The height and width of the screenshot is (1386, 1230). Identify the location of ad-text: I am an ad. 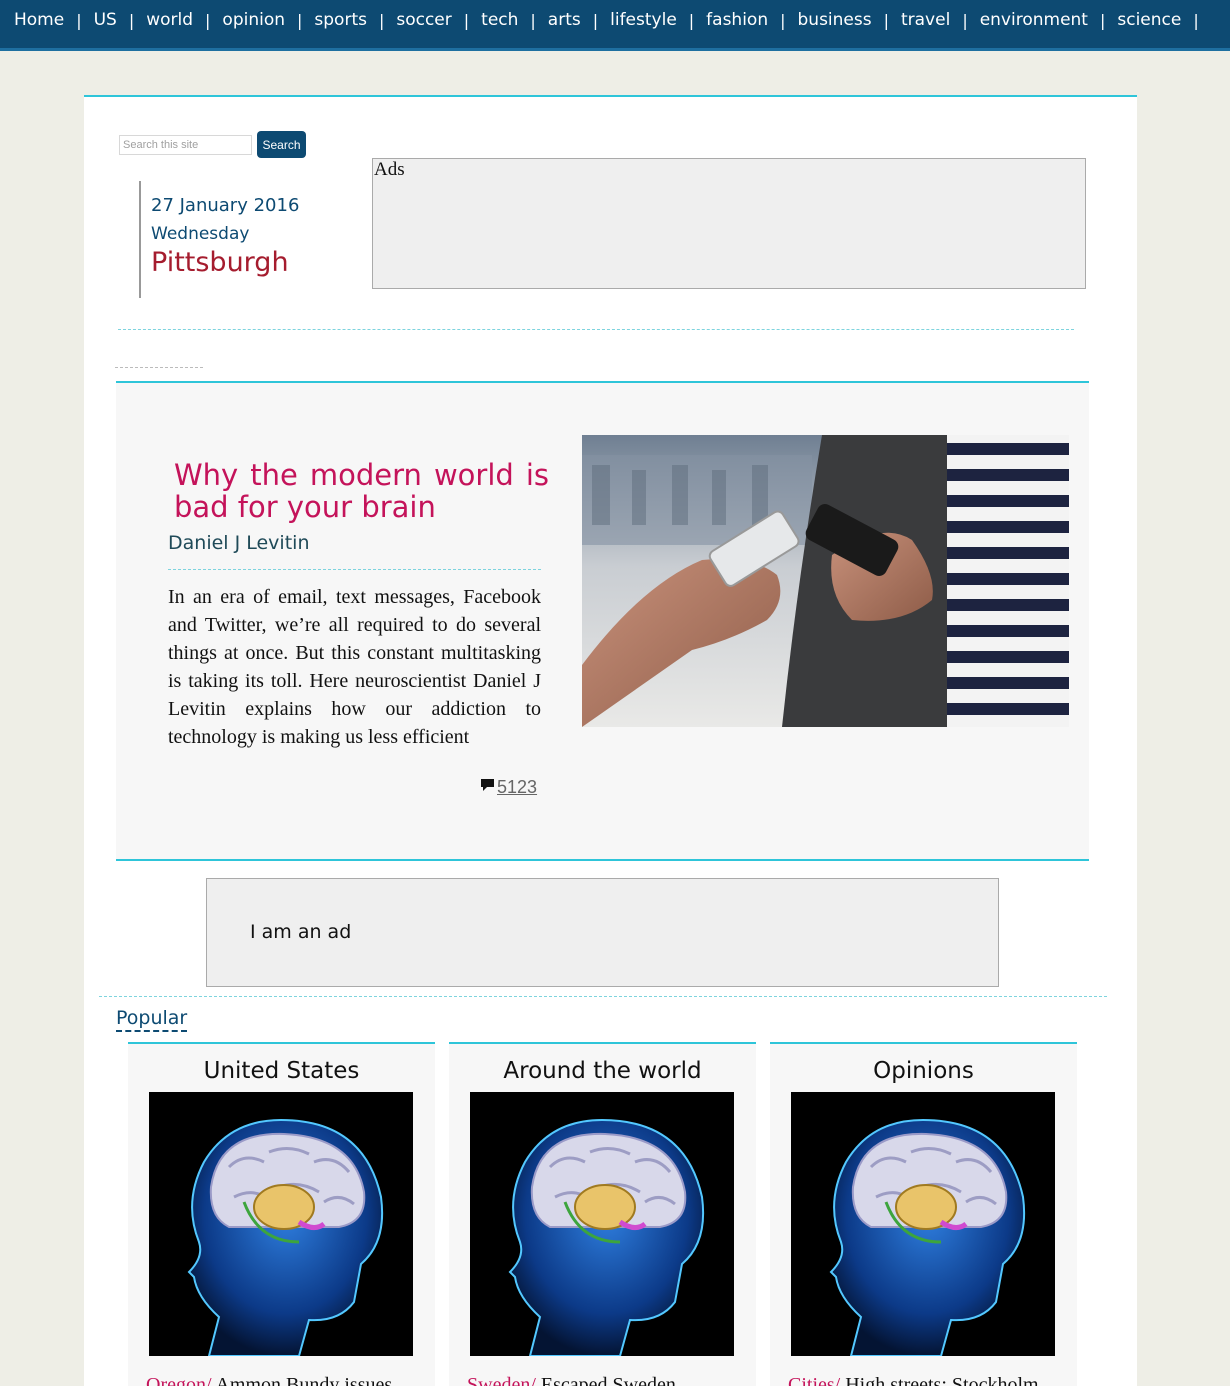
(301, 932).